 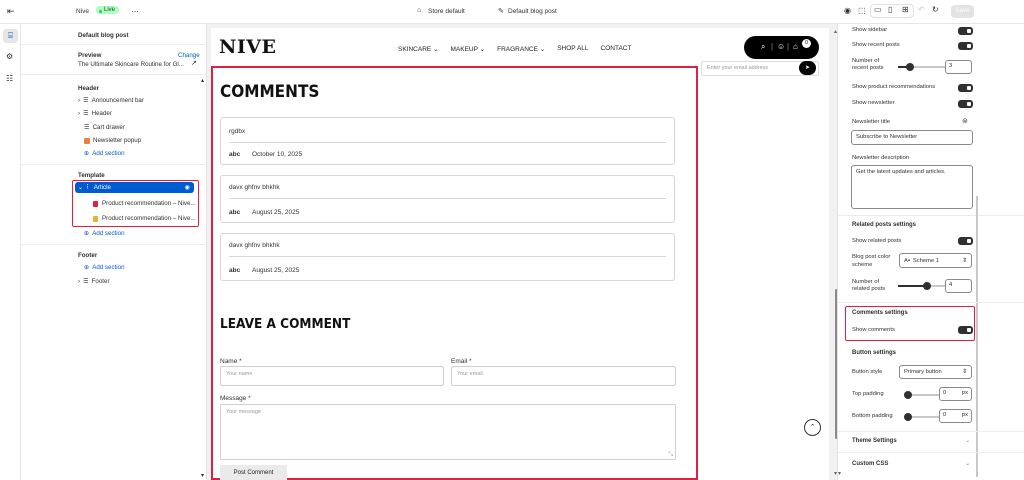 I want to click on inspector-icon: ⬚, so click(x=862, y=10).